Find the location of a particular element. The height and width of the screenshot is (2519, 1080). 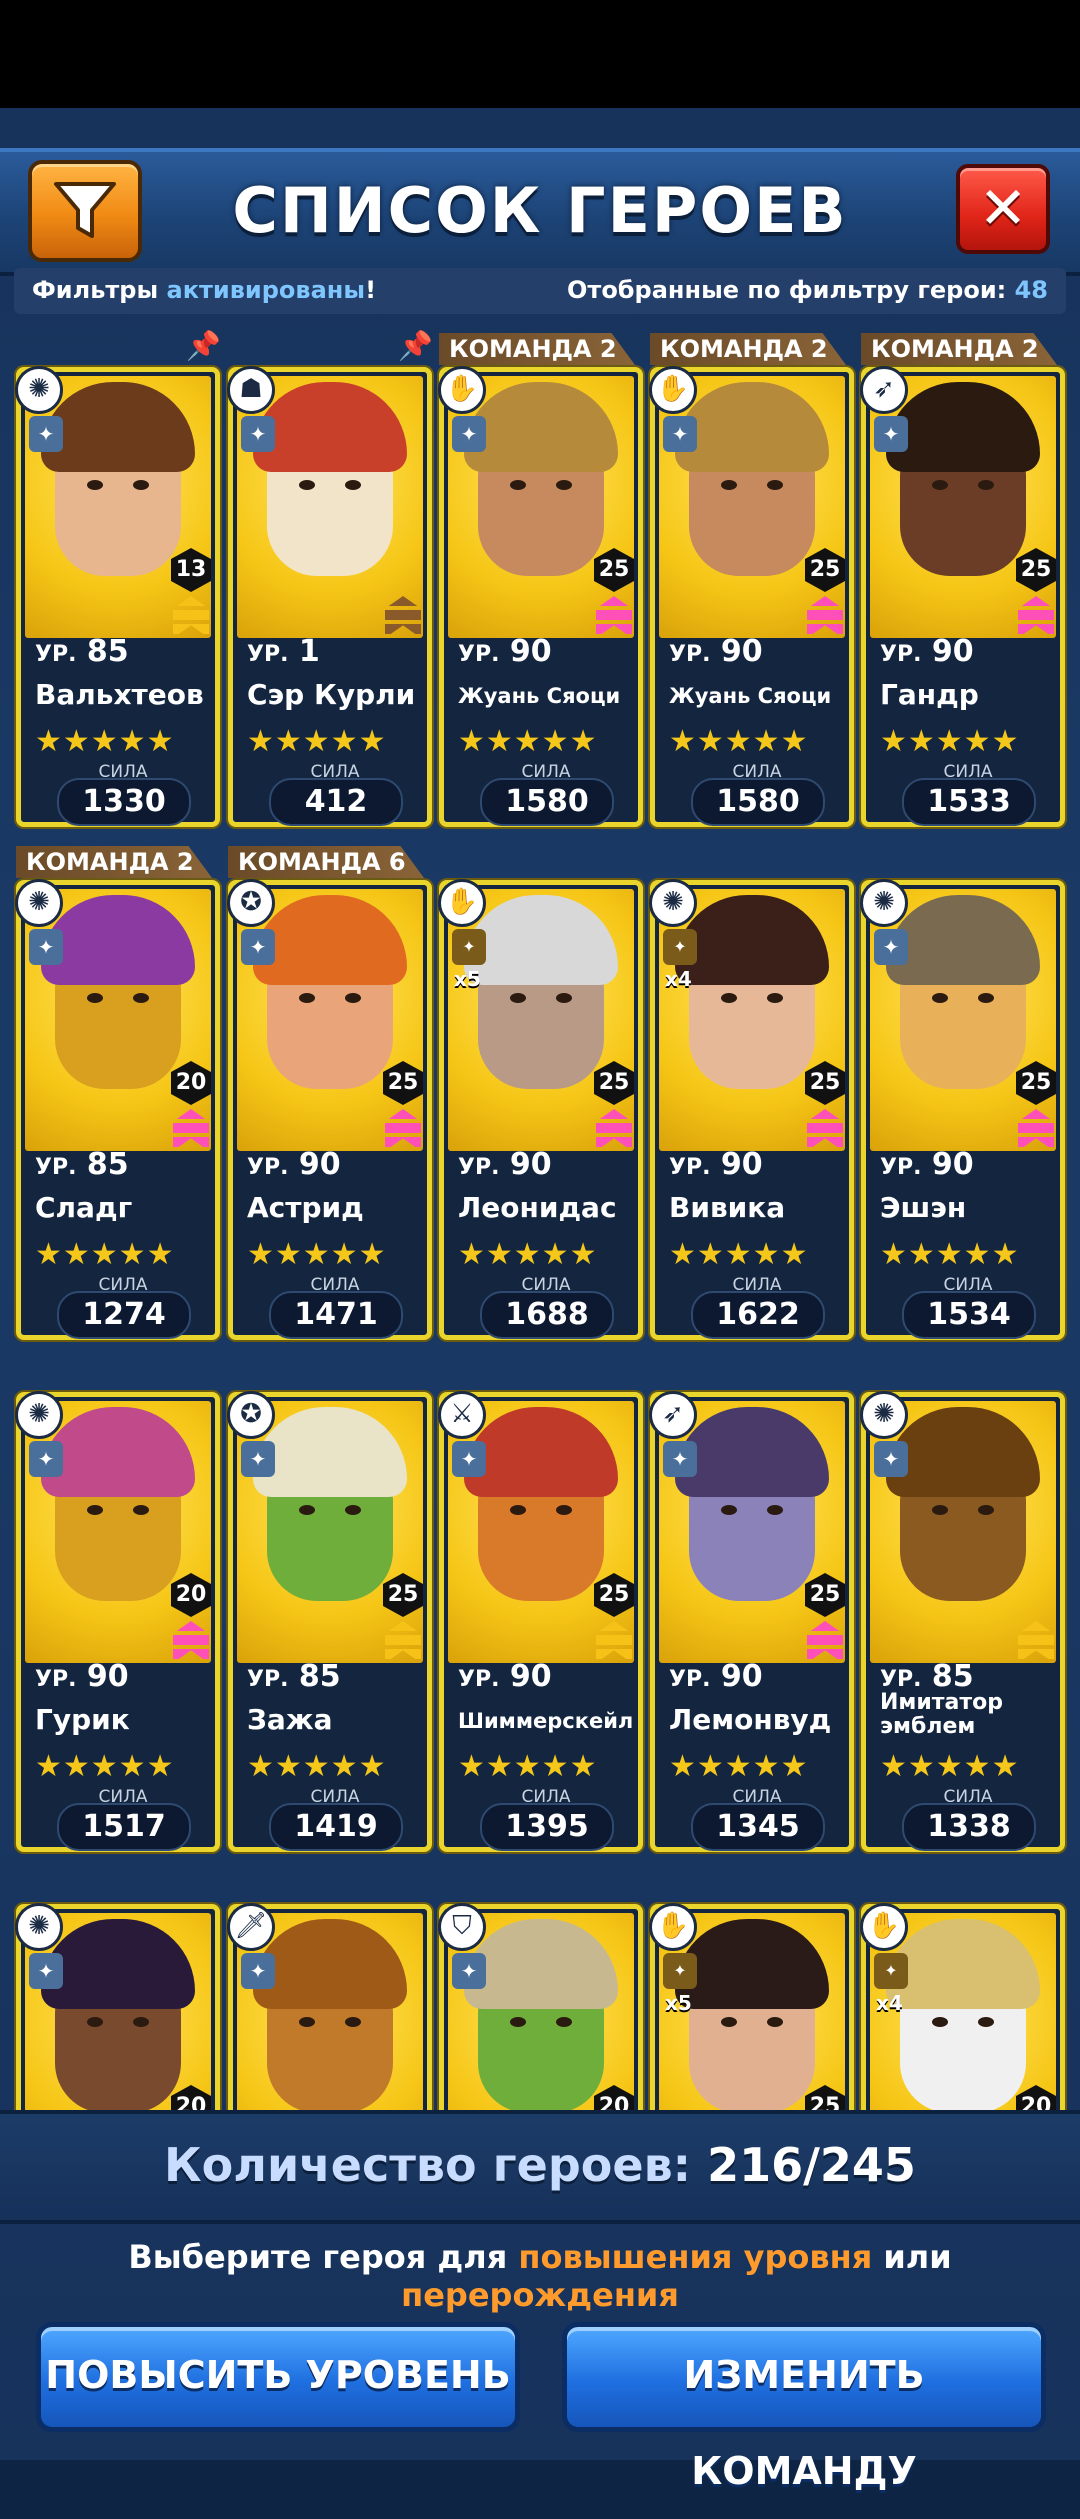

team-tag: КОМАНДА 6 is located at coordinates (326, 862).